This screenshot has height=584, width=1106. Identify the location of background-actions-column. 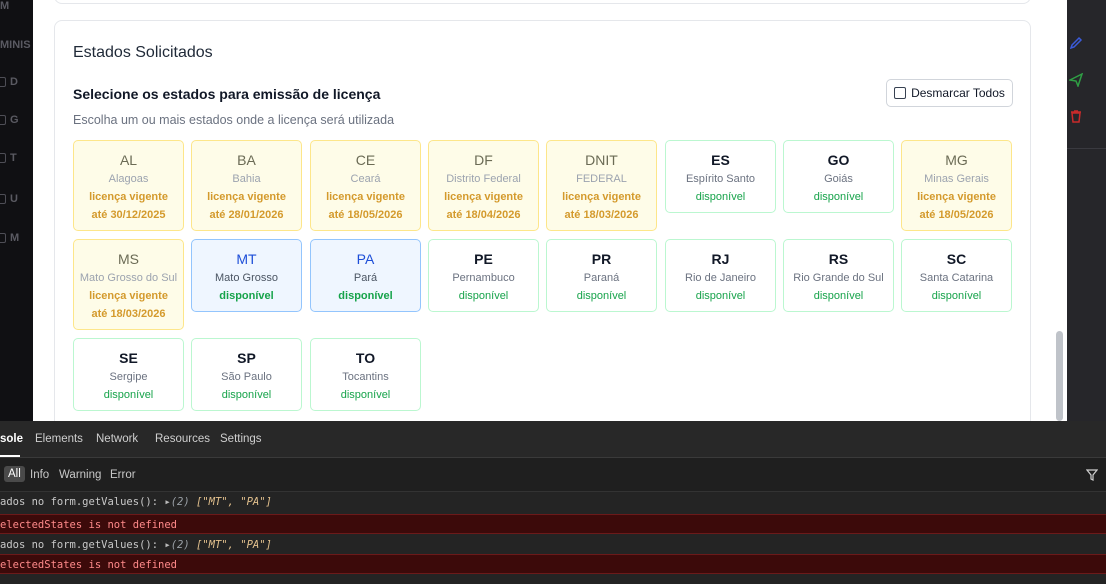
(1086, 210).